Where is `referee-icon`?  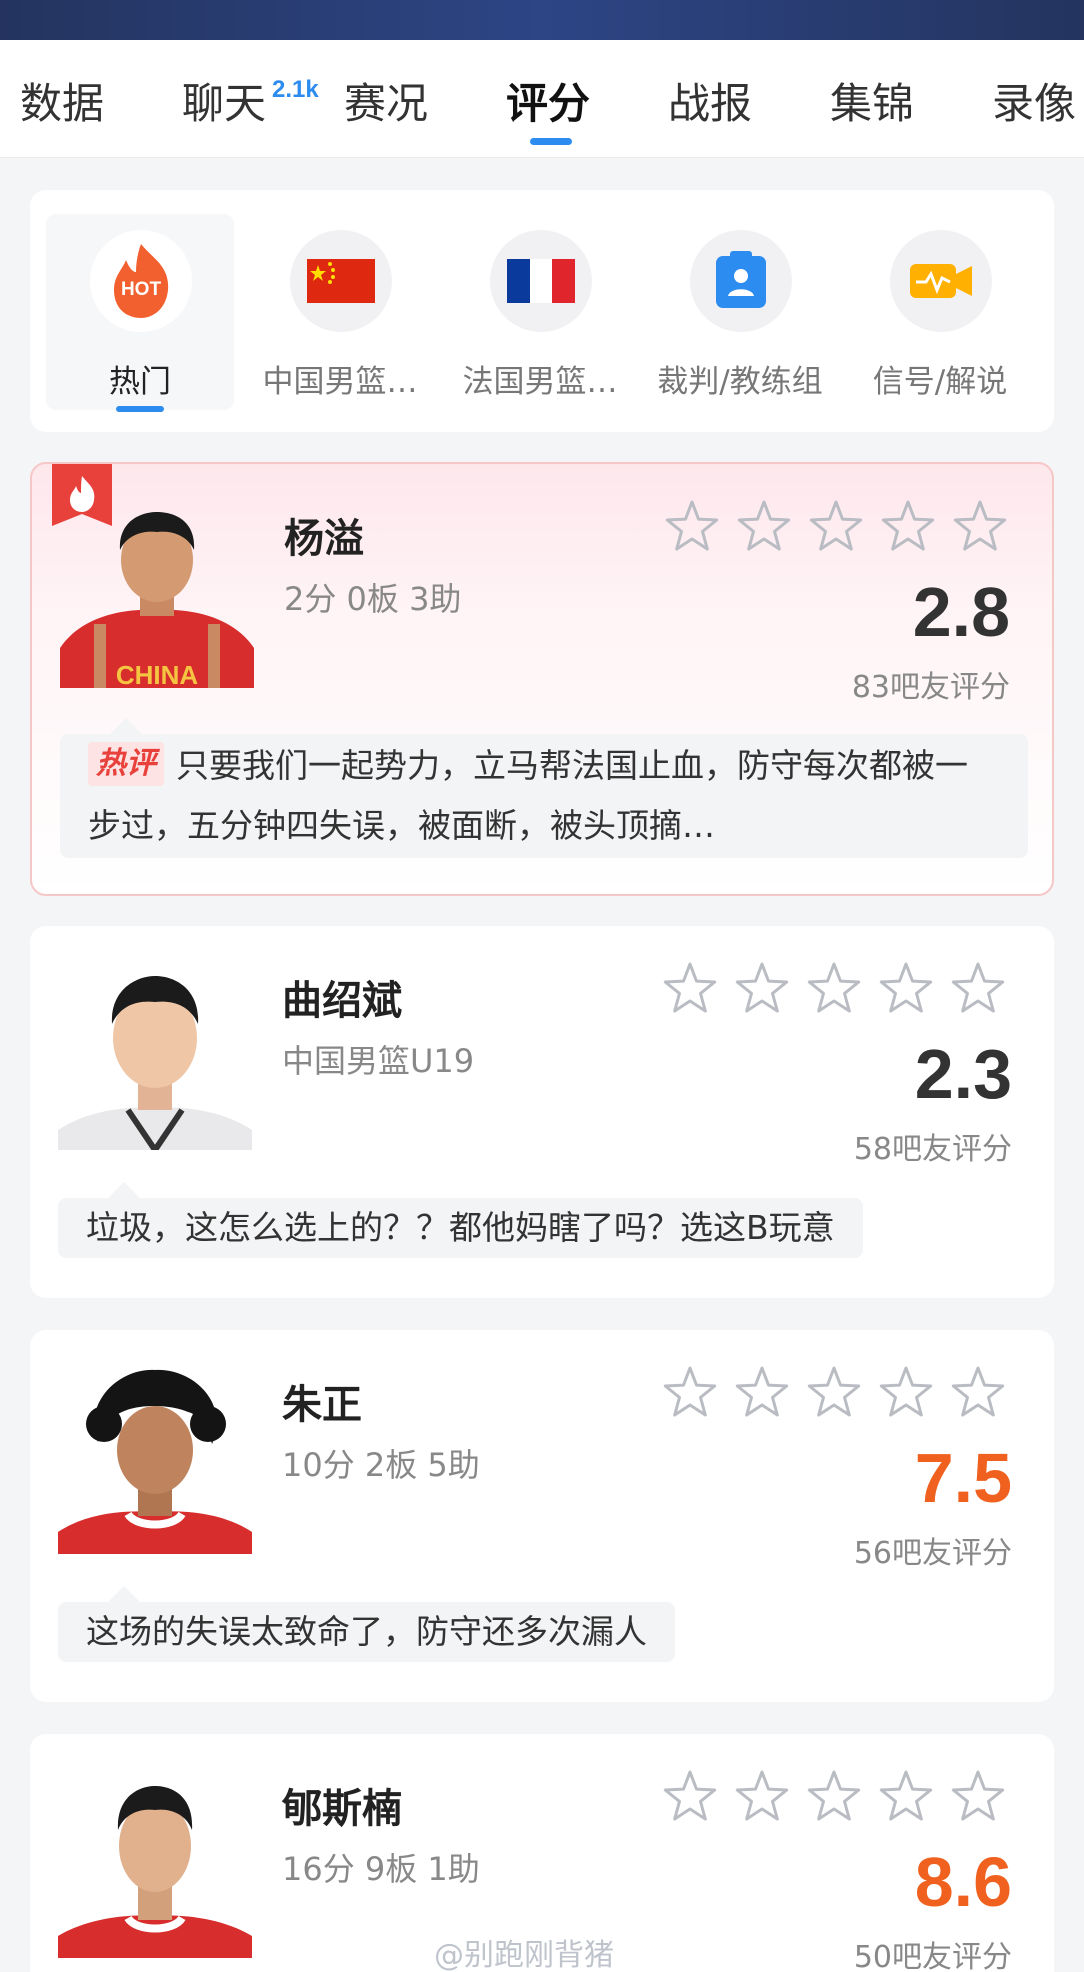
referee-icon is located at coordinates (741, 279).